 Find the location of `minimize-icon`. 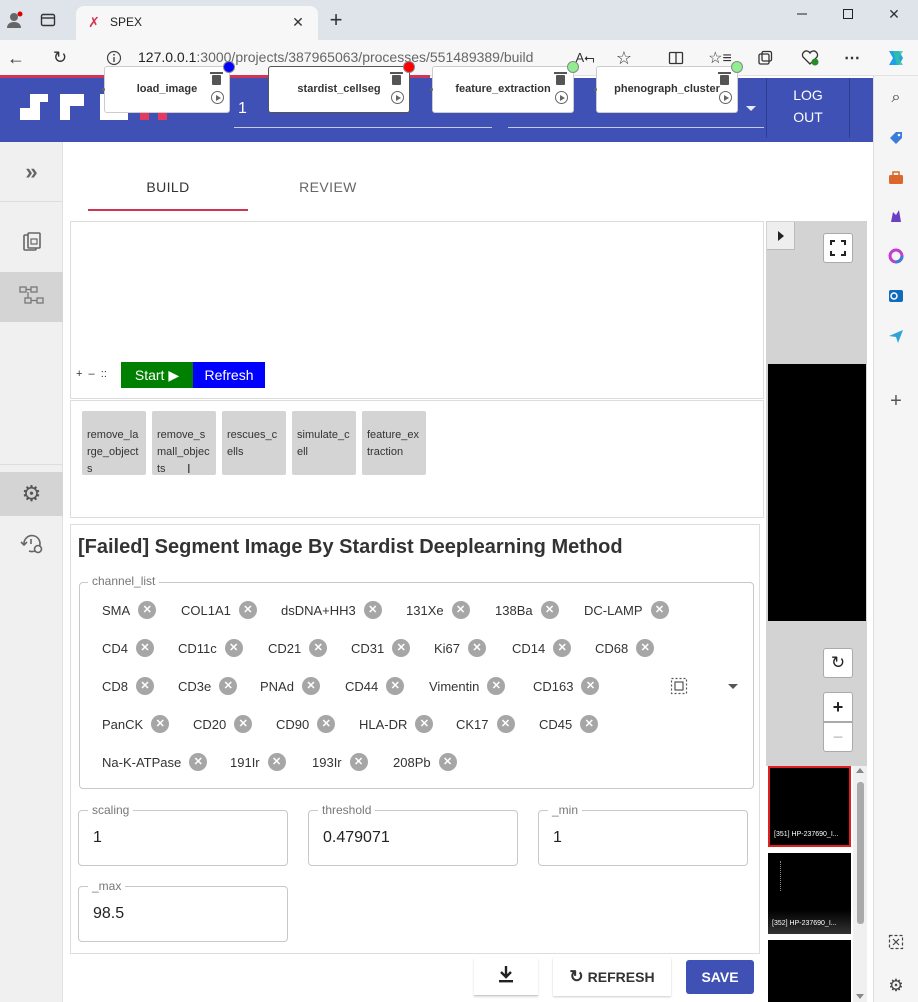

minimize-icon is located at coordinates (802, 14).